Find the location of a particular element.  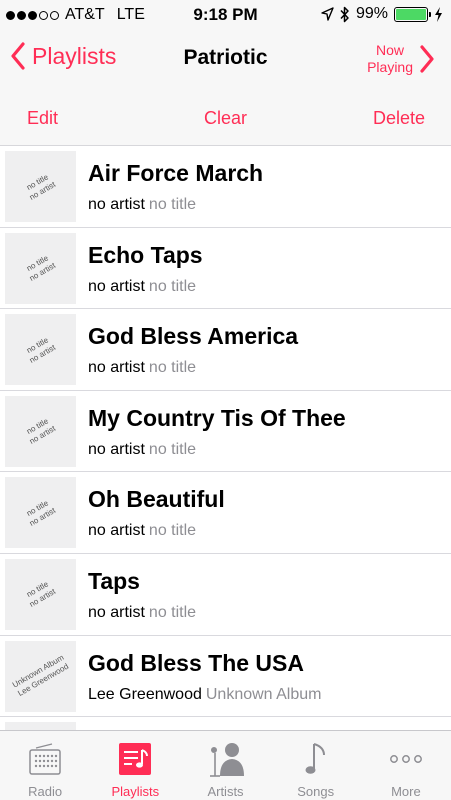

status-right: 99% is located at coordinates (382, 14).